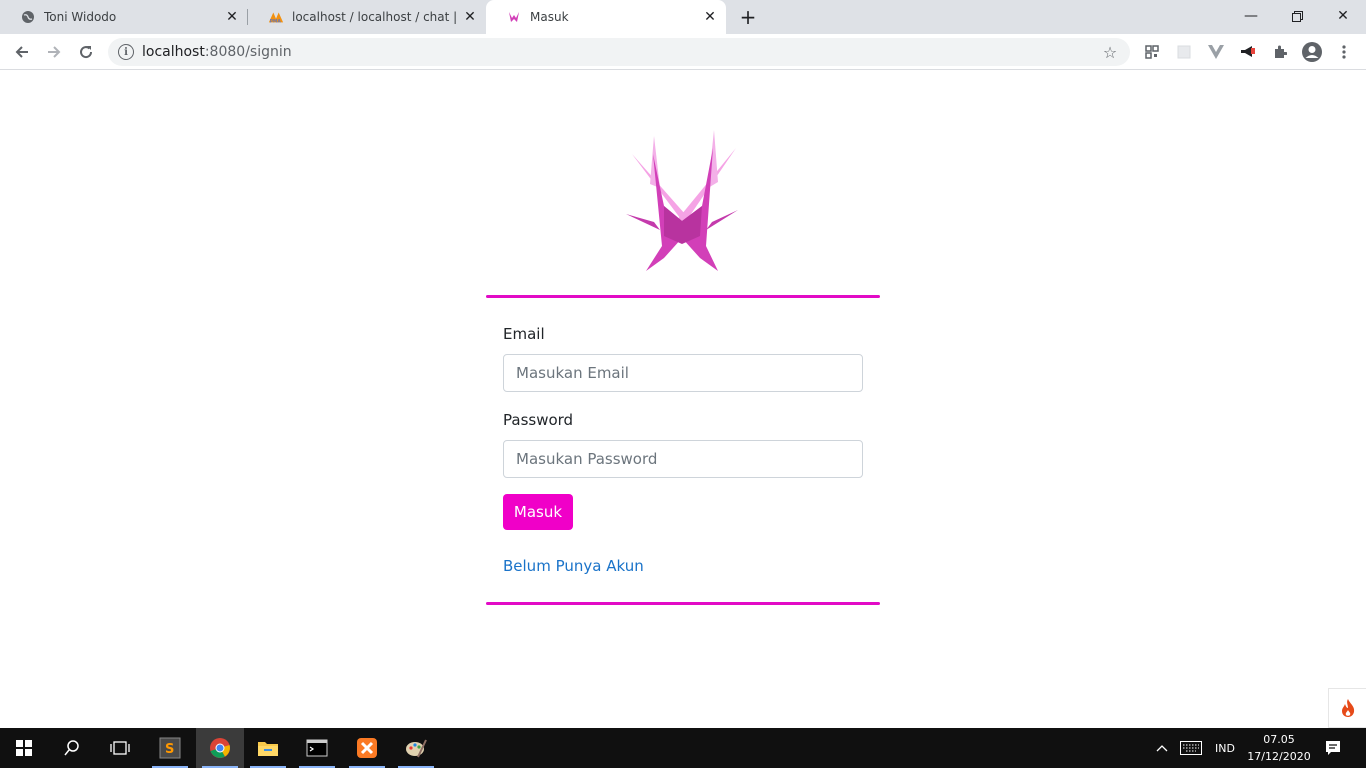  What do you see at coordinates (748, 17) in the screenshot?
I see `new-tab-button: +` at bounding box center [748, 17].